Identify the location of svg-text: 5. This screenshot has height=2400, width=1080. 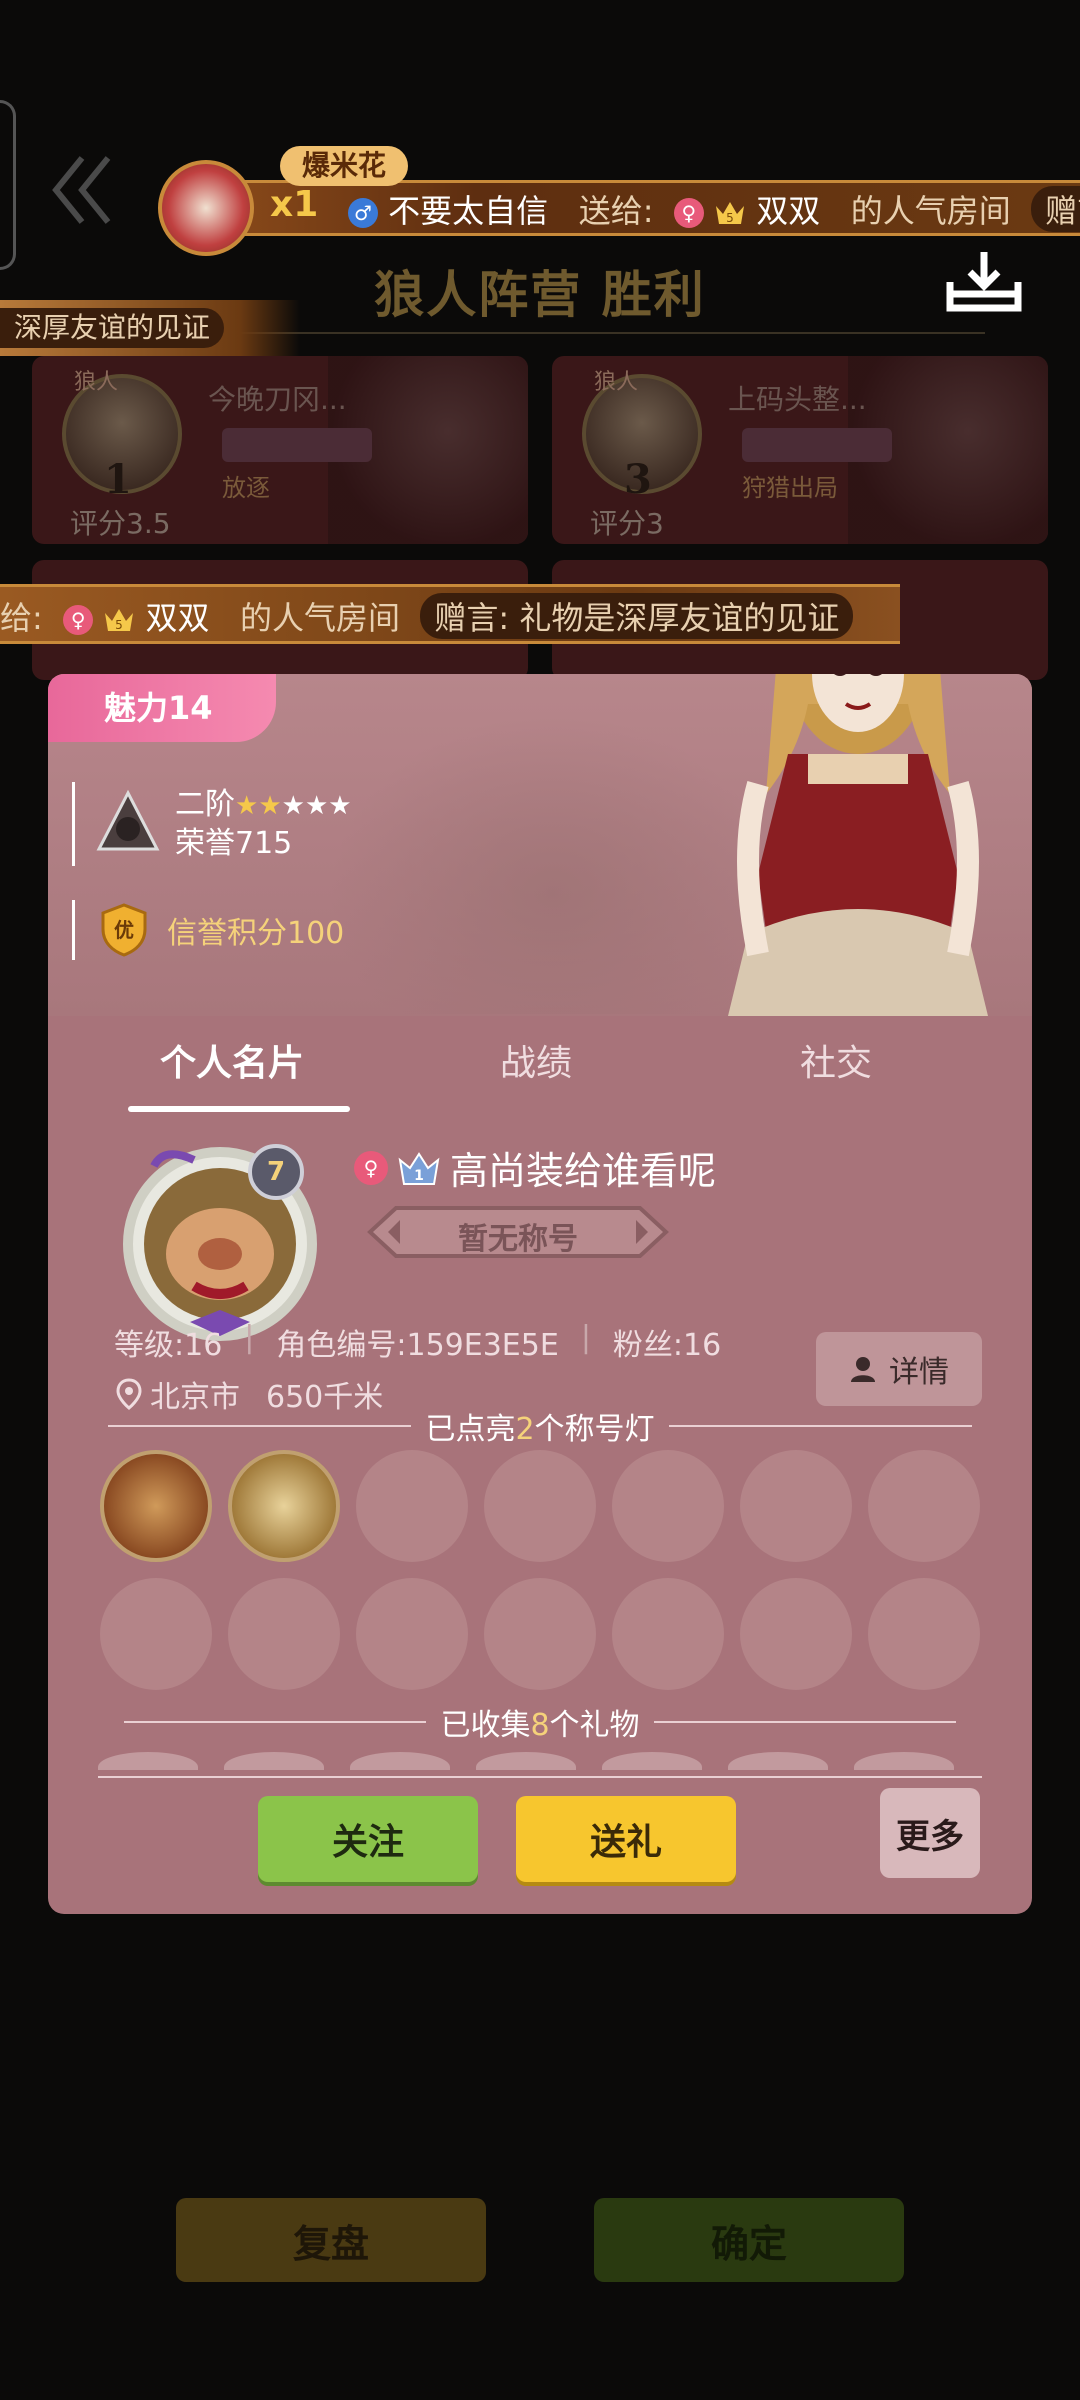
(730, 218).